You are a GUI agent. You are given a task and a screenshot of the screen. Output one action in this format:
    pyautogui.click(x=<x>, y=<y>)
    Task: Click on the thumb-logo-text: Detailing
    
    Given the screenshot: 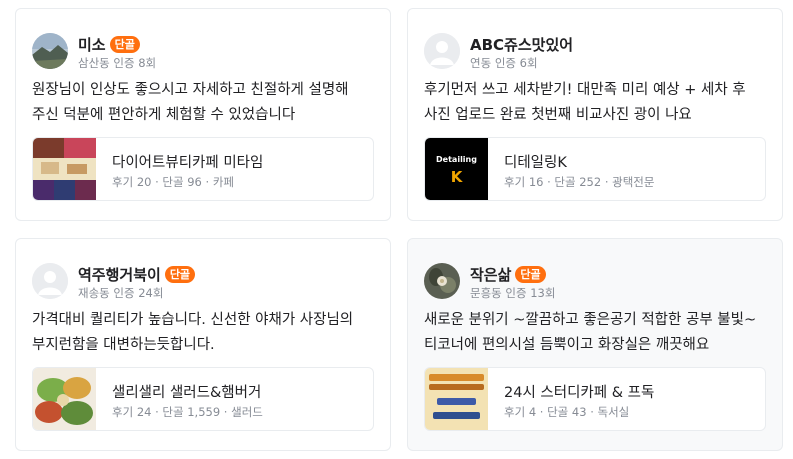 What is the action you would take?
    pyautogui.click(x=456, y=159)
    